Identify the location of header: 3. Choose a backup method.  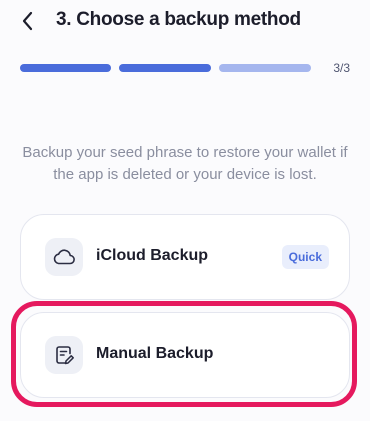
(185, 22).